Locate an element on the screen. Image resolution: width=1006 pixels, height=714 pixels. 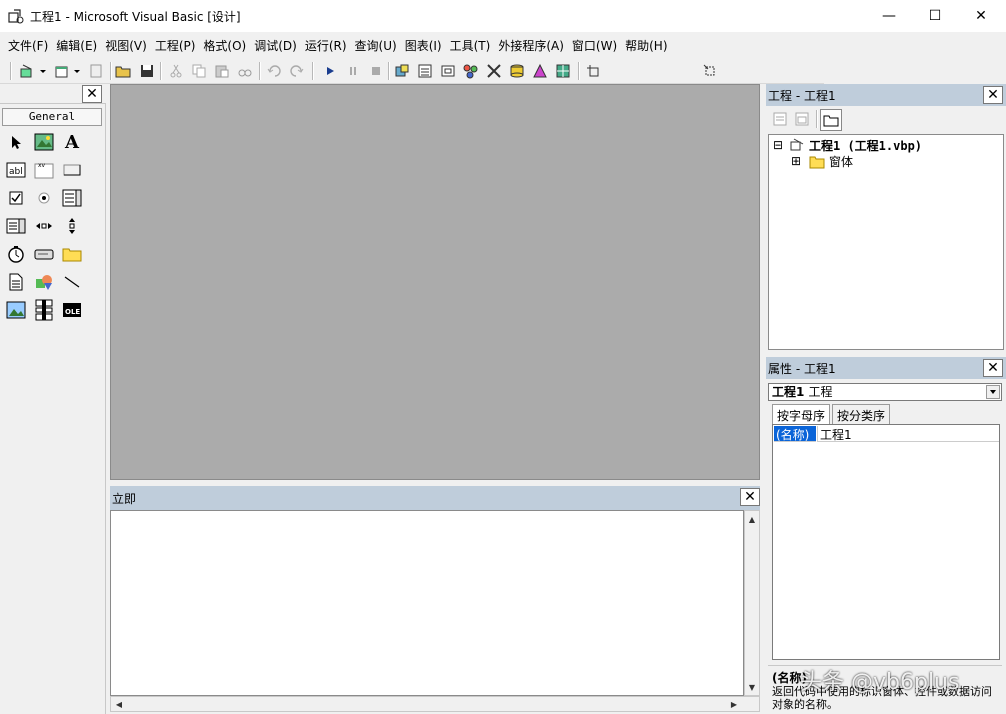
project-node-icon is located at coordinates (797, 145).